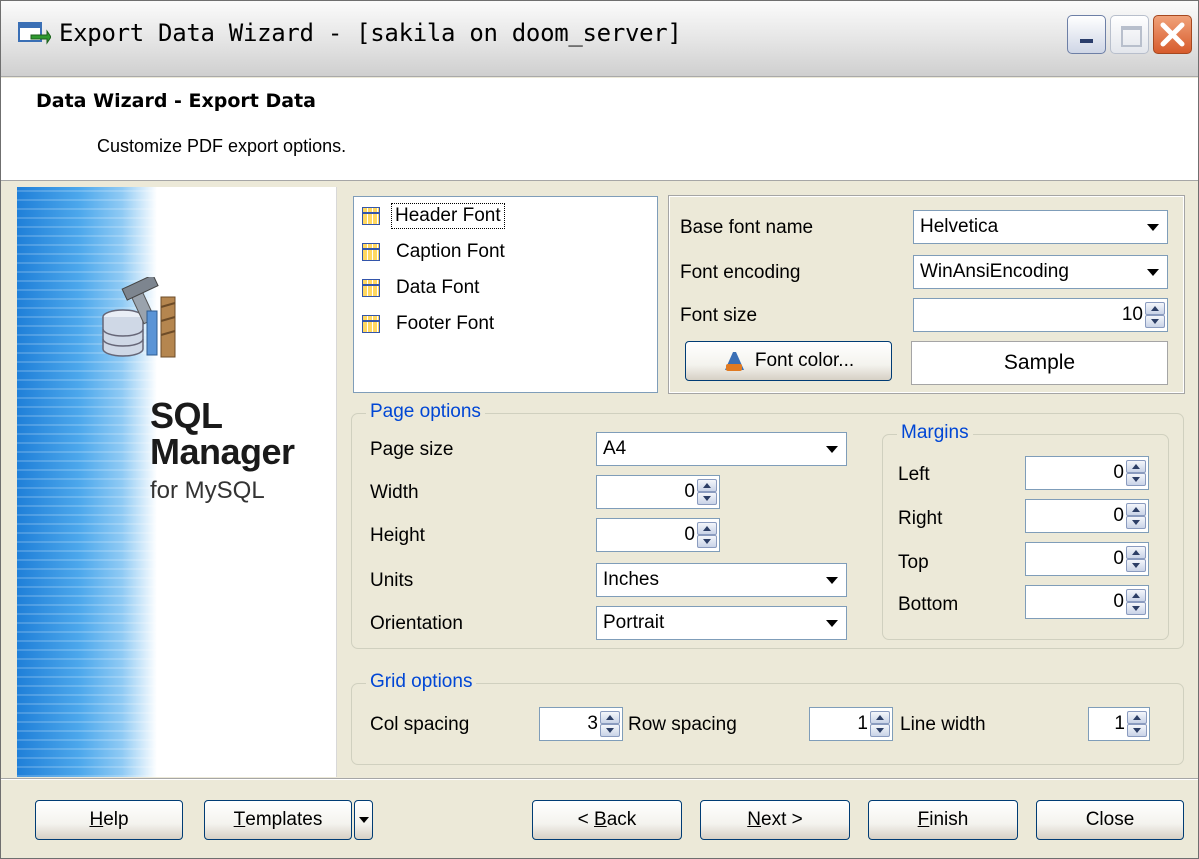  I want to click on maximize-button, so click(1129, 34).